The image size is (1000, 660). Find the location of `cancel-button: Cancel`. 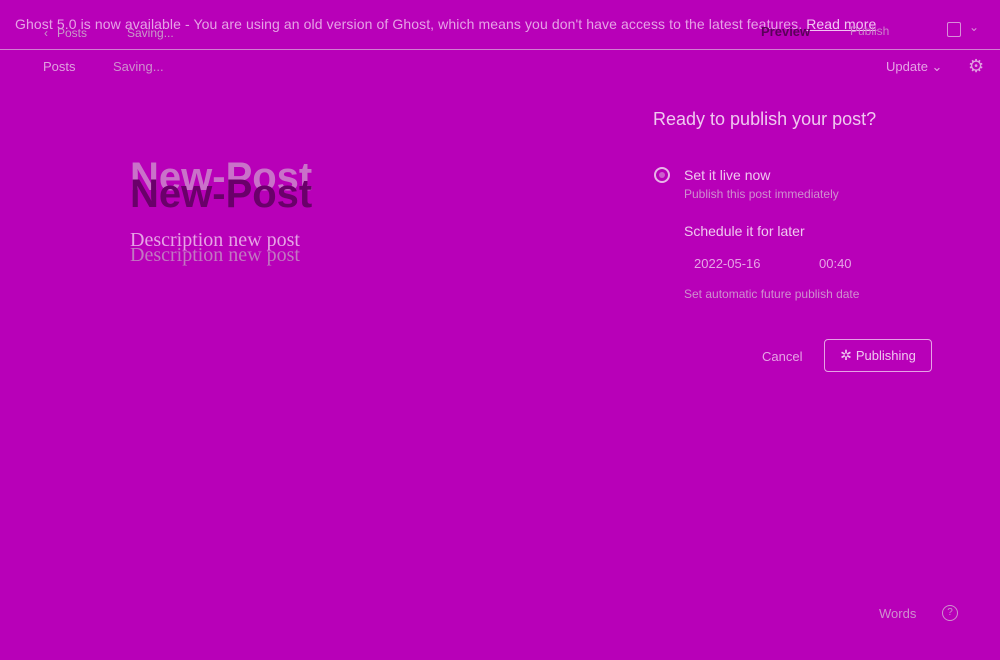

cancel-button: Cancel is located at coordinates (782, 356).